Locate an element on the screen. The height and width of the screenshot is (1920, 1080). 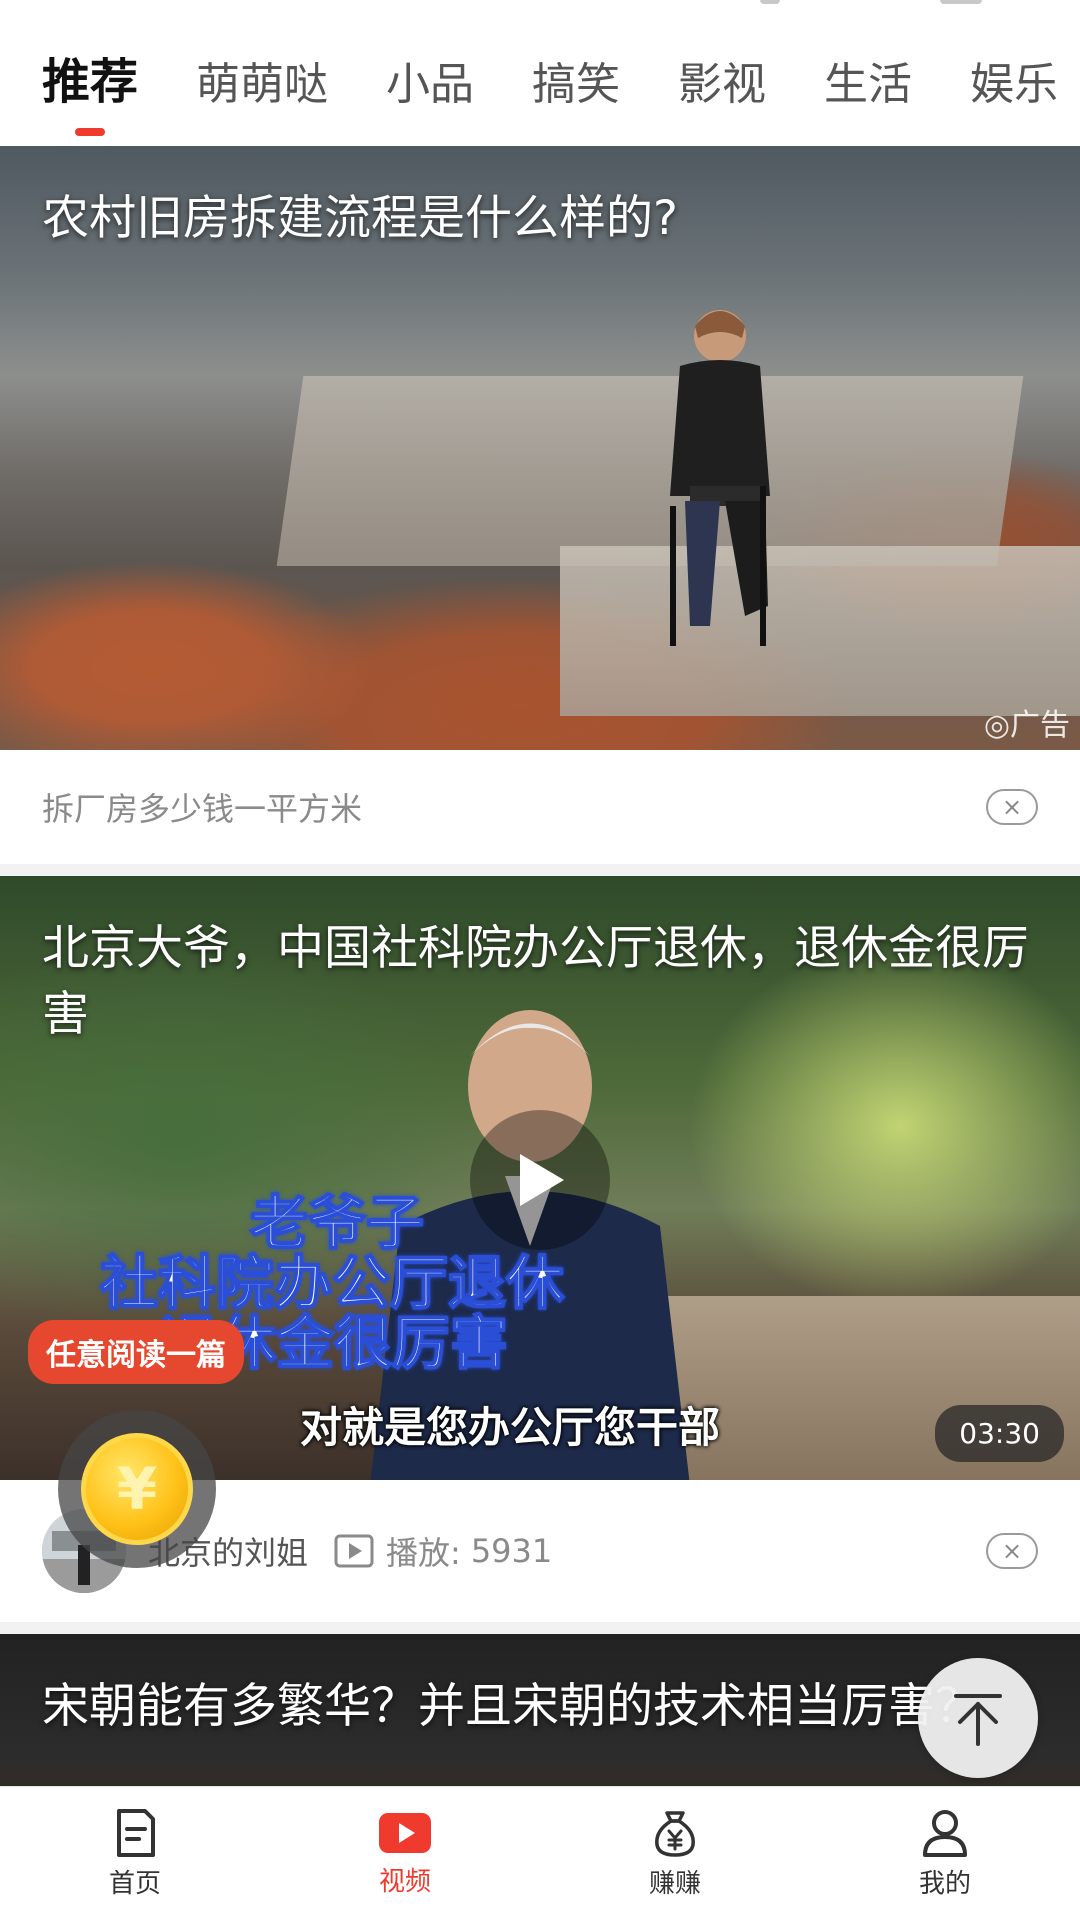
coin-reward-button: ¥ is located at coordinates (137, 1489).